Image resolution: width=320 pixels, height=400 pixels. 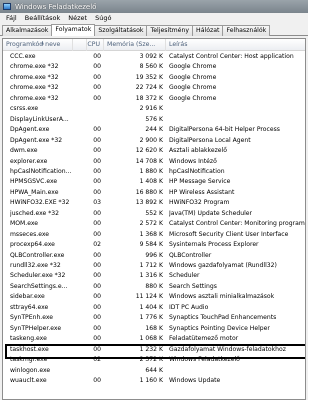 What do you see at coordinates (235, 45) in the screenshot?
I see `column-description: Leírás` at bounding box center [235, 45].